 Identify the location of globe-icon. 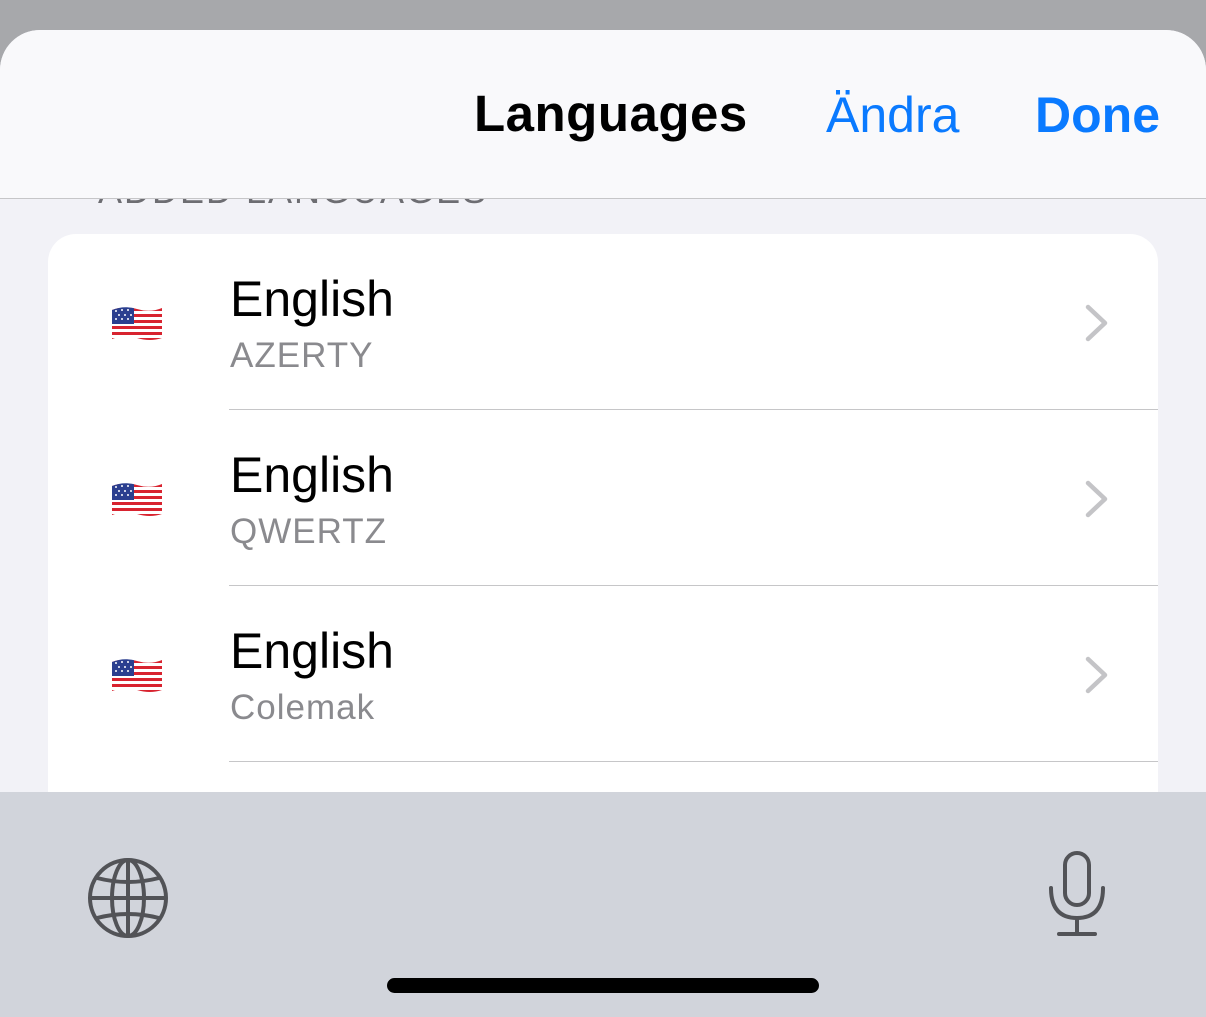
(128, 898).